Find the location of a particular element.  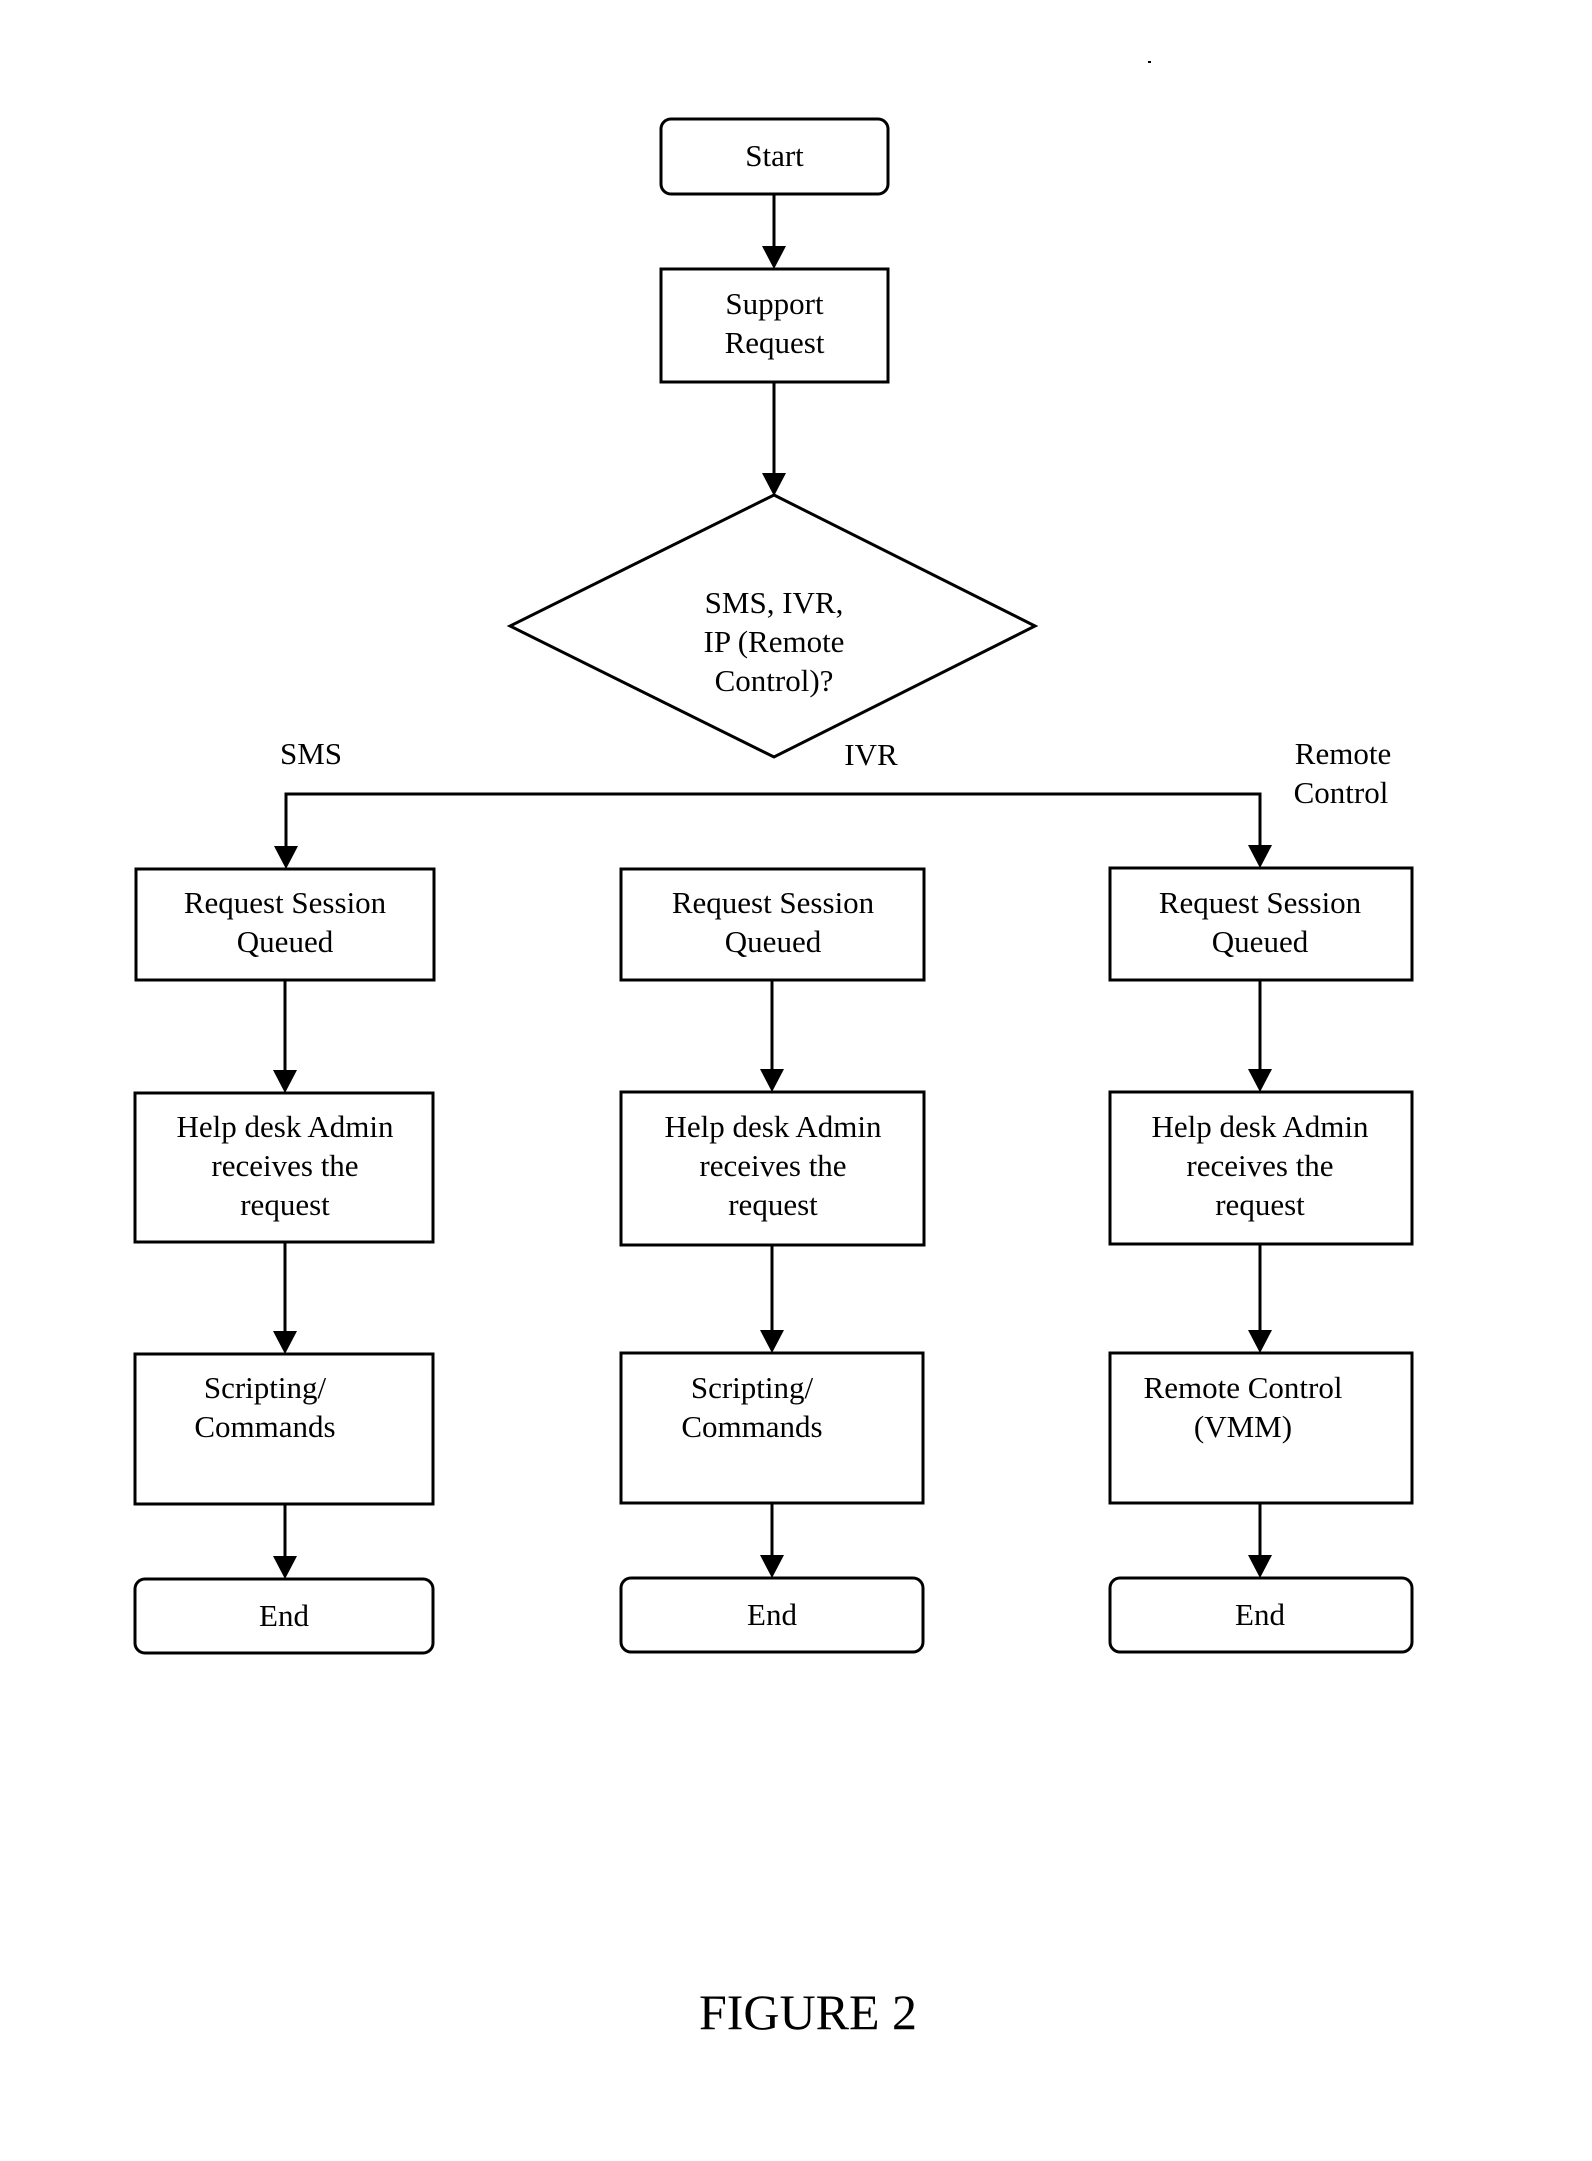

rc-helpdesk-label-line1: Help desk Admin is located at coordinates (1260, 1126).